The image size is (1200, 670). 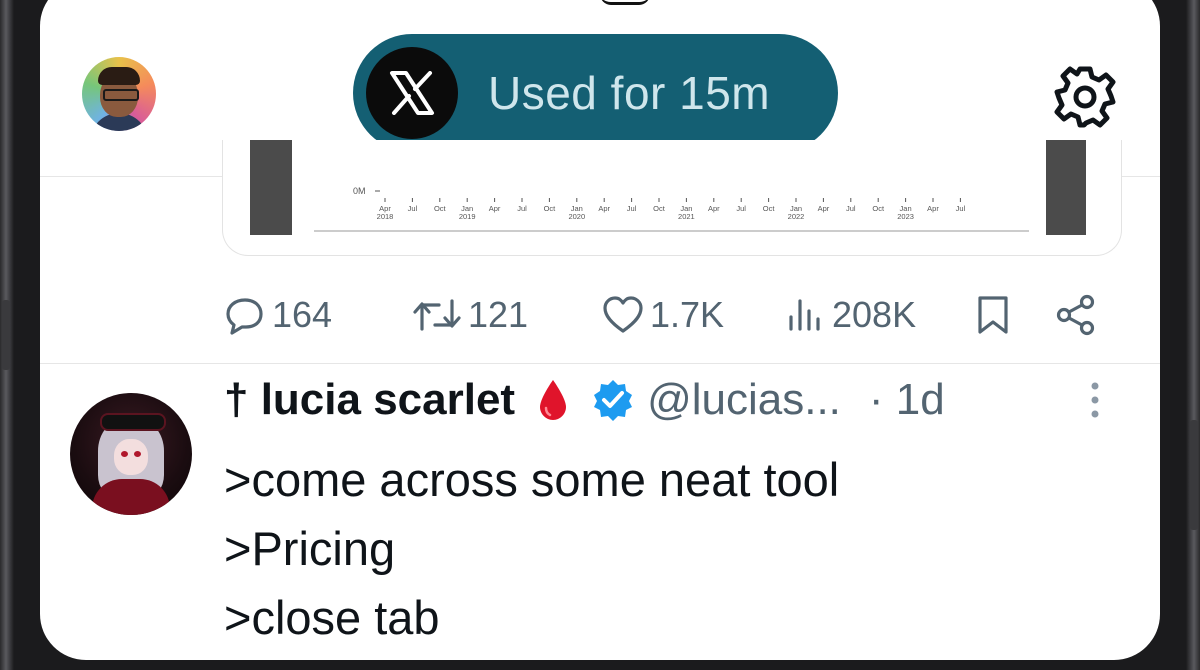 I want to click on more-options-icon, so click(x=1095, y=400).